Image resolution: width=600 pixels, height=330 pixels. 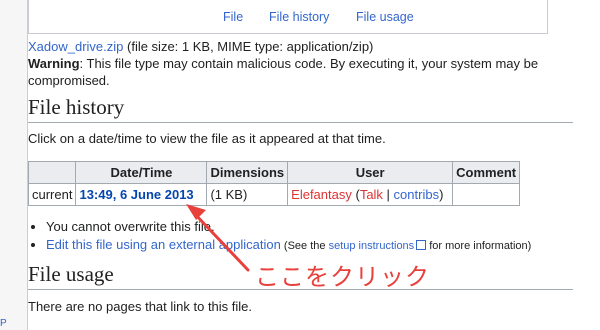 What do you see at coordinates (220, 241) in the screenshot?
I see `arrow-shaft` at bounding box center [220, 241].